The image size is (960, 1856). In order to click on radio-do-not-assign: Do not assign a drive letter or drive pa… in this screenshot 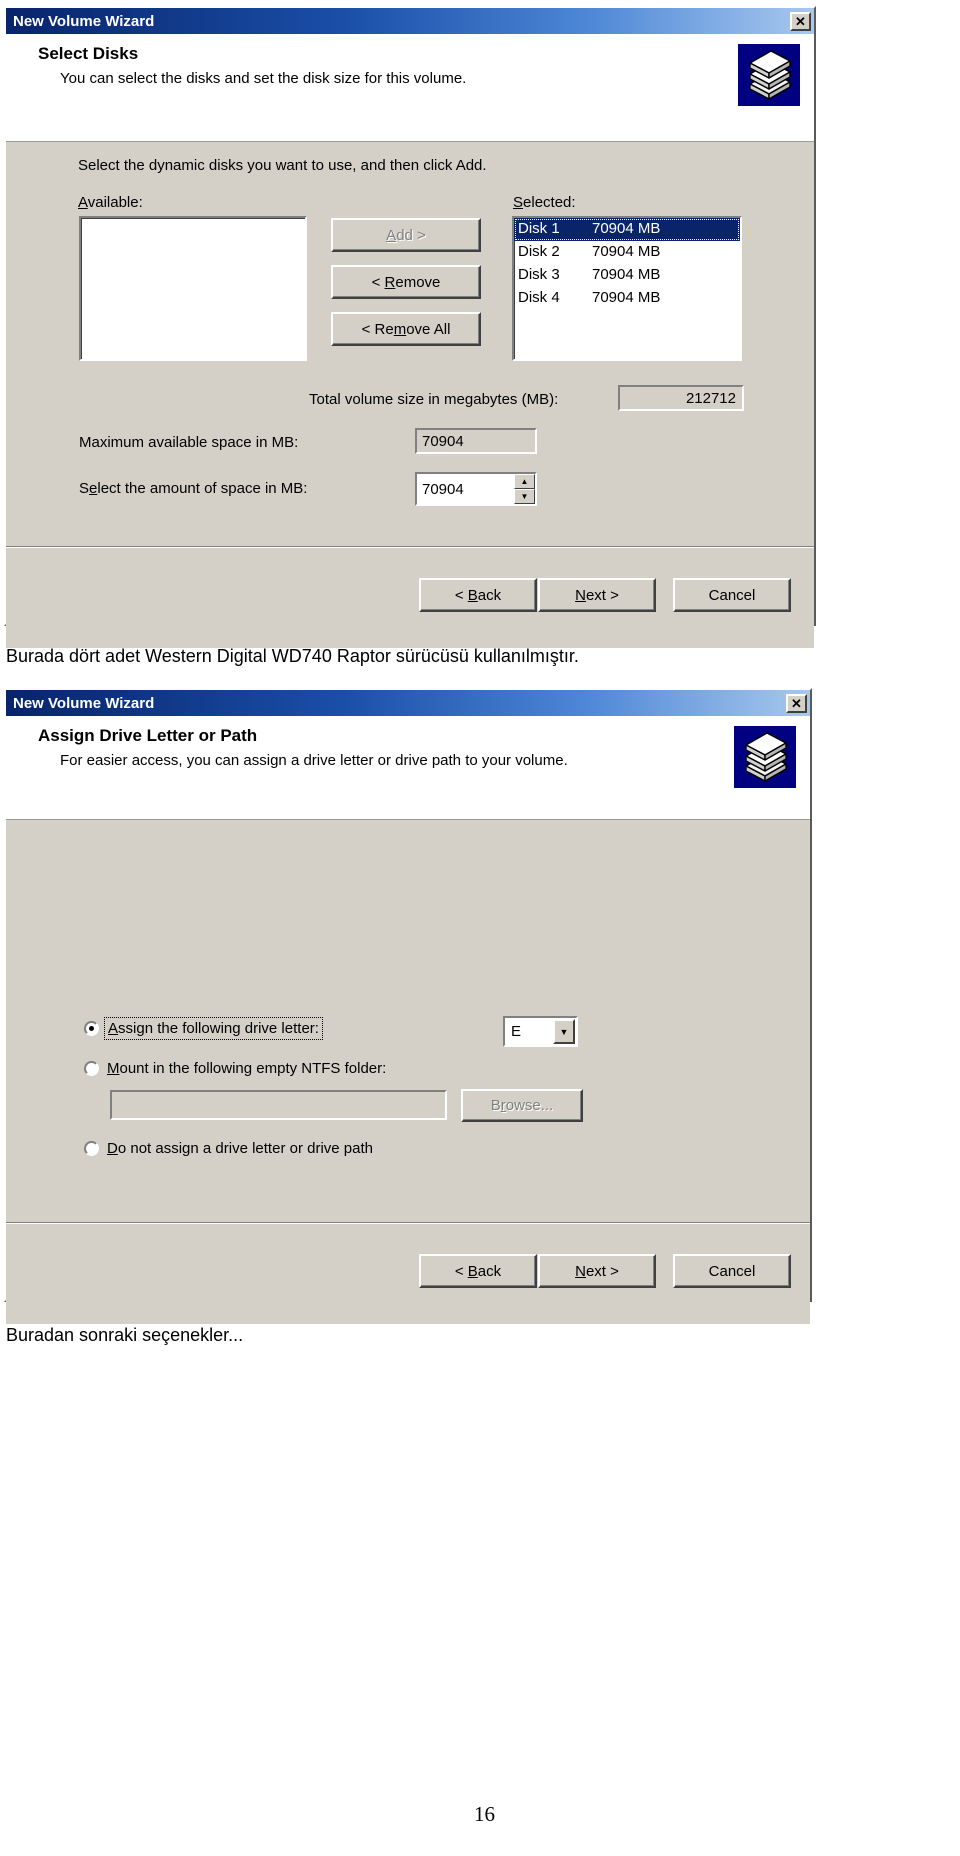, I will do `click(228, 1148)`.